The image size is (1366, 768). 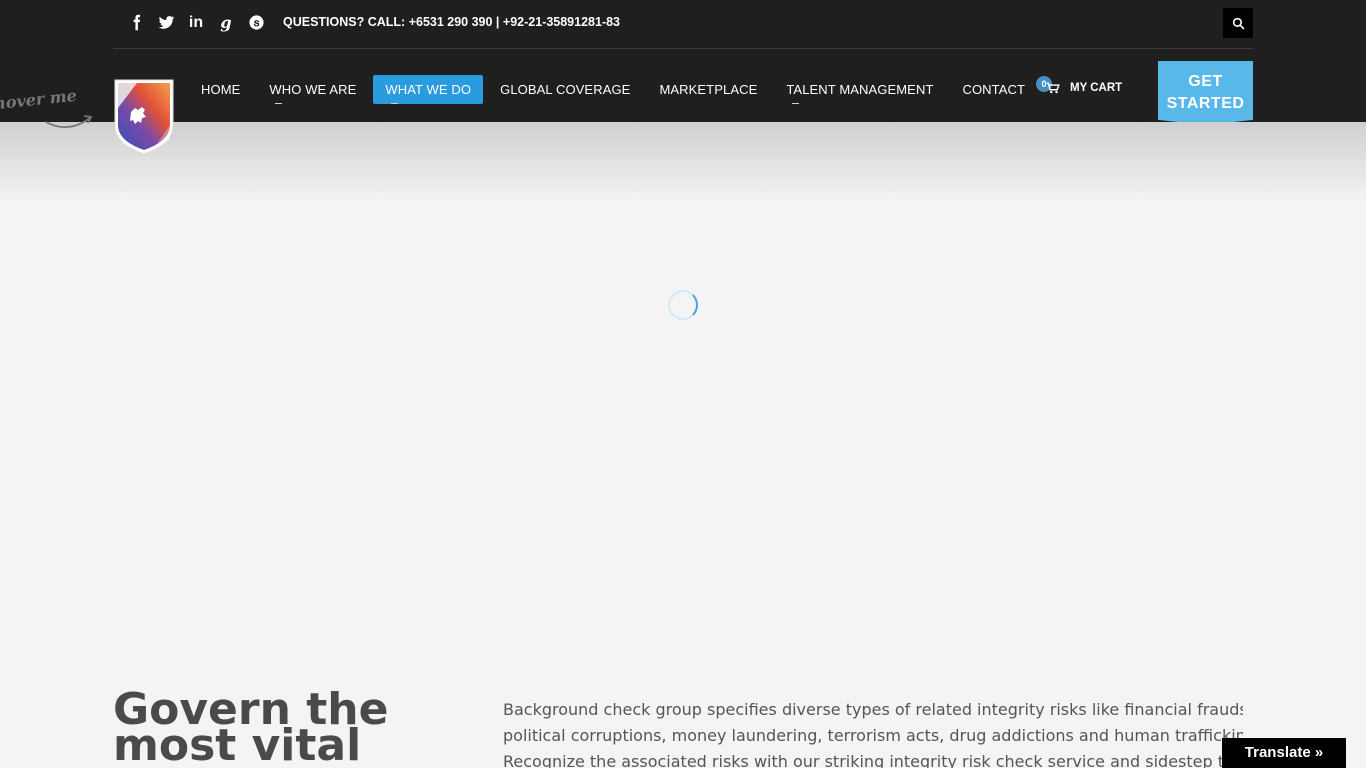 What do you see at coordinates (683, 162) in the screenshot?
I see `header-shadow` at bounding box center [683, 162].